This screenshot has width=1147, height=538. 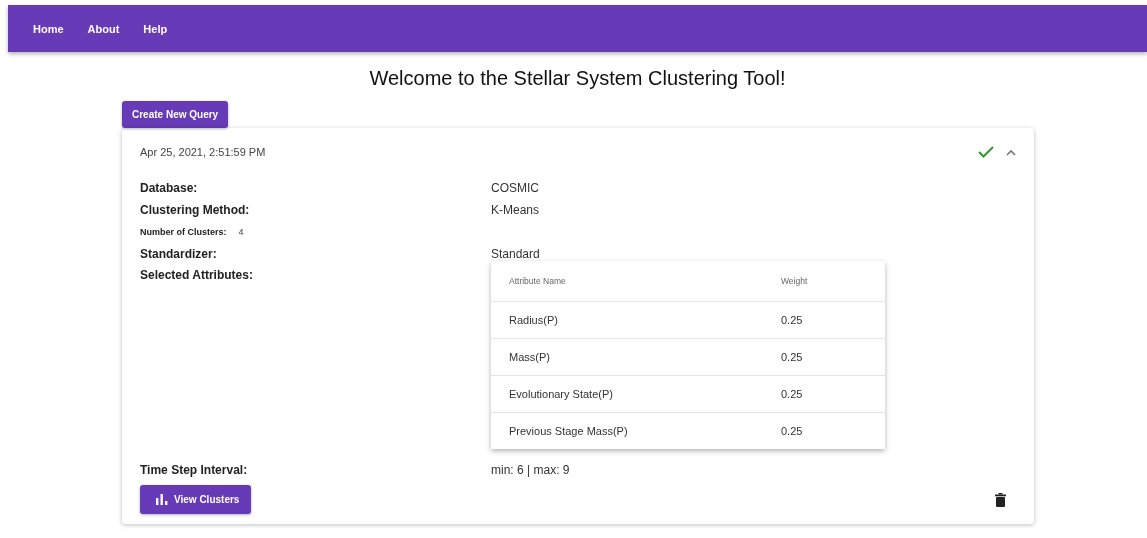 I want to click on table-cell-text: Radius(P), so click(x=534, y=320).